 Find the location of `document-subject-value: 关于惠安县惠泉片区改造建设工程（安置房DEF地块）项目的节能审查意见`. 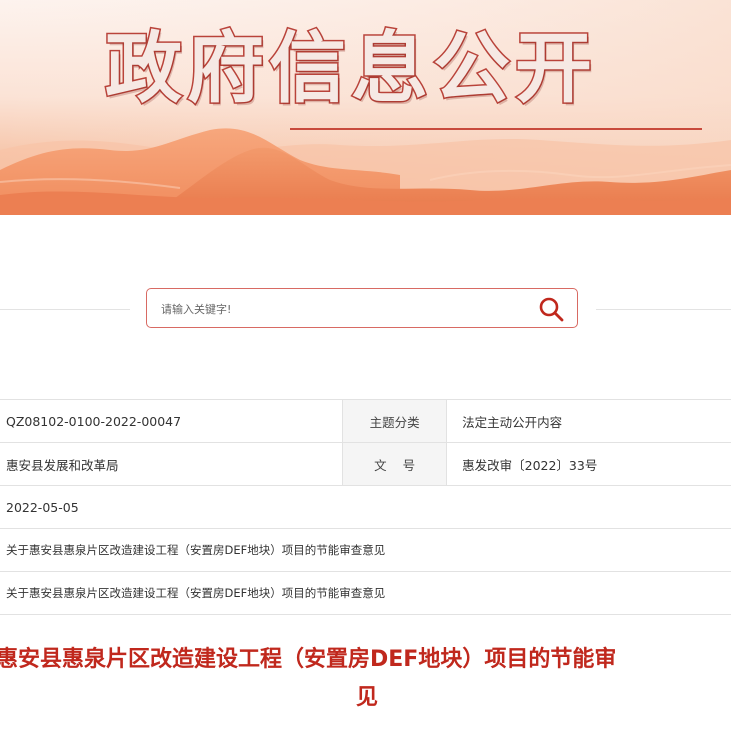

document-subject-value: 关于惠安县惠泉片区改造建设工程（安置房DEF地块）项目的节能审查意见 is located at coordinates (365, 593).